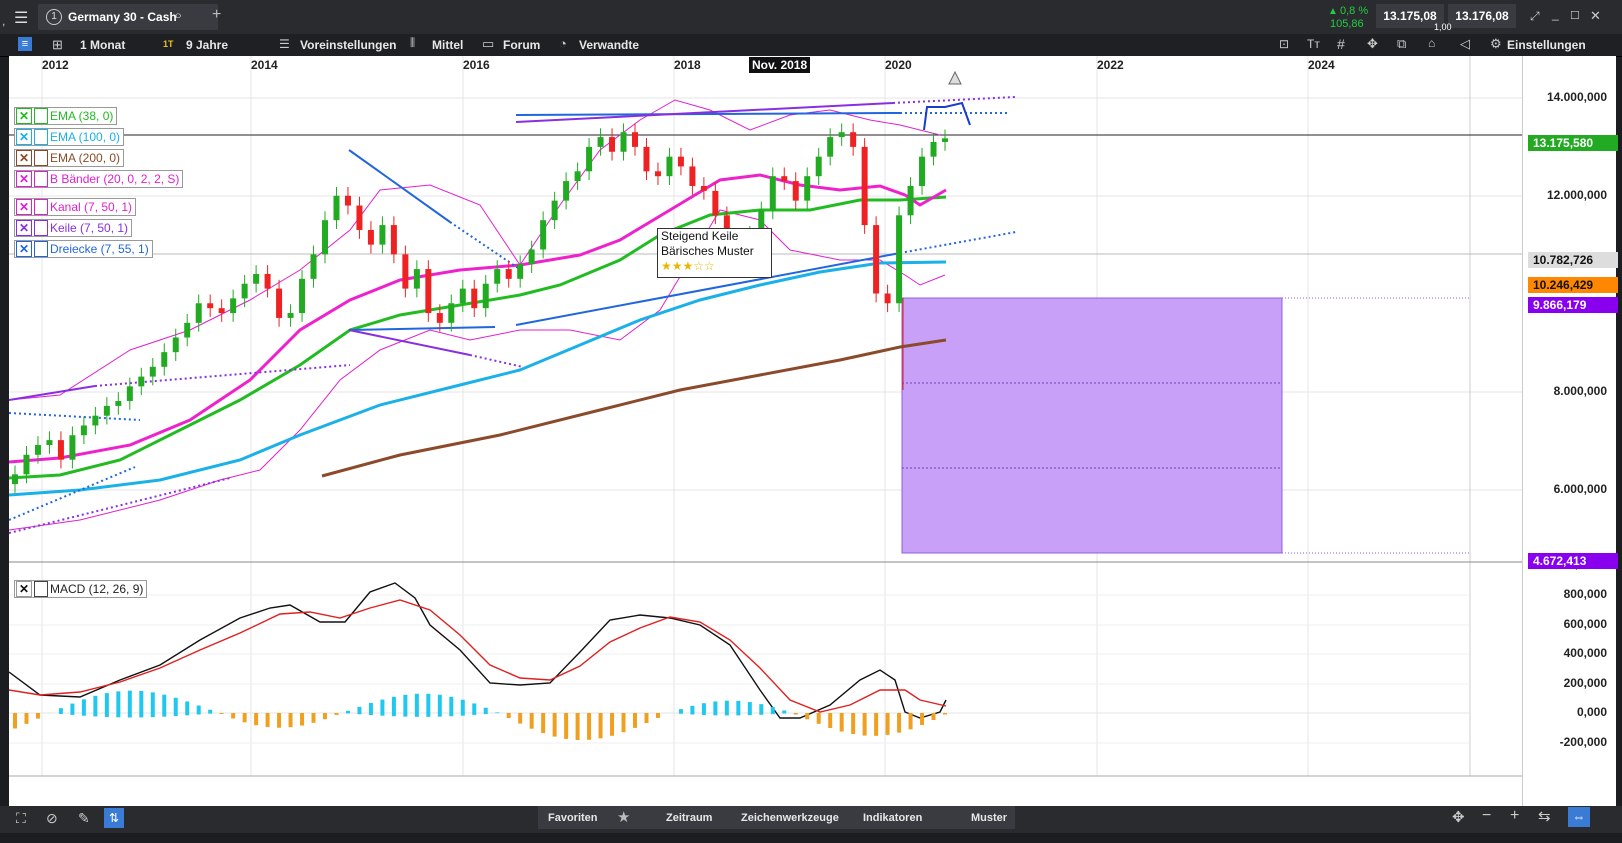 This screenshot has width=1622, height=843. Describe the element at coordinates (1573, 143) in the screenshot. I see `price-tag-last: 13.175,580` at that location.